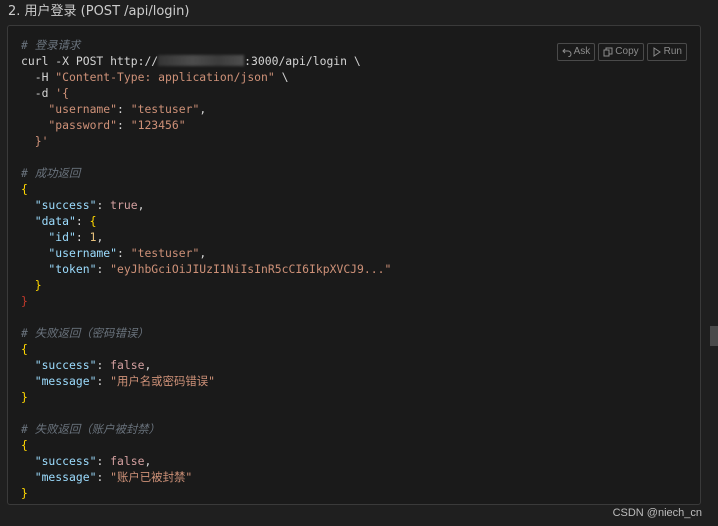 This screenshot has height=526, width=718. I want to click on play-icon, so click(657, 52).